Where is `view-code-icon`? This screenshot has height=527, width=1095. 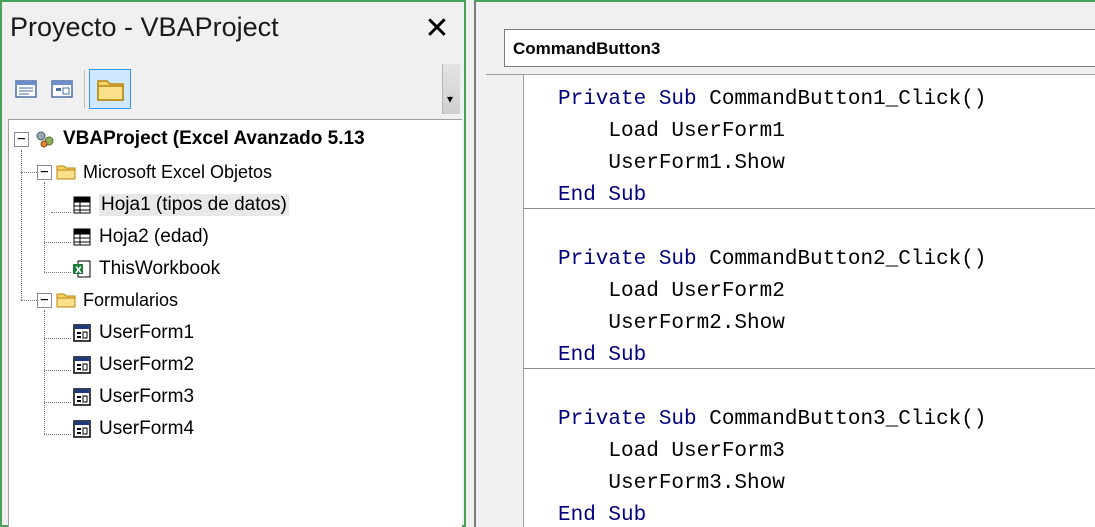 view-code-icon is located at coordinates (26, 89).